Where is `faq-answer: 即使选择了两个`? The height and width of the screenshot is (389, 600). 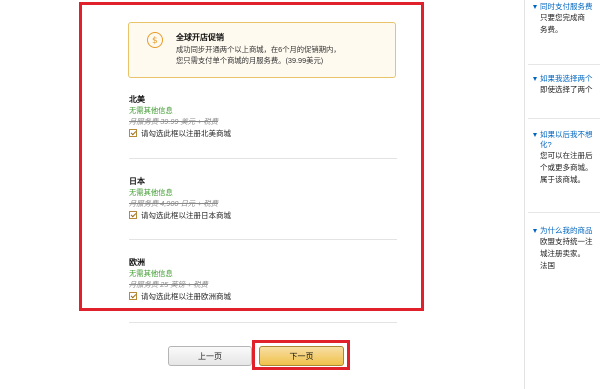
faq-answer: 即使选择了两个 is located at coordinates (566, 89).